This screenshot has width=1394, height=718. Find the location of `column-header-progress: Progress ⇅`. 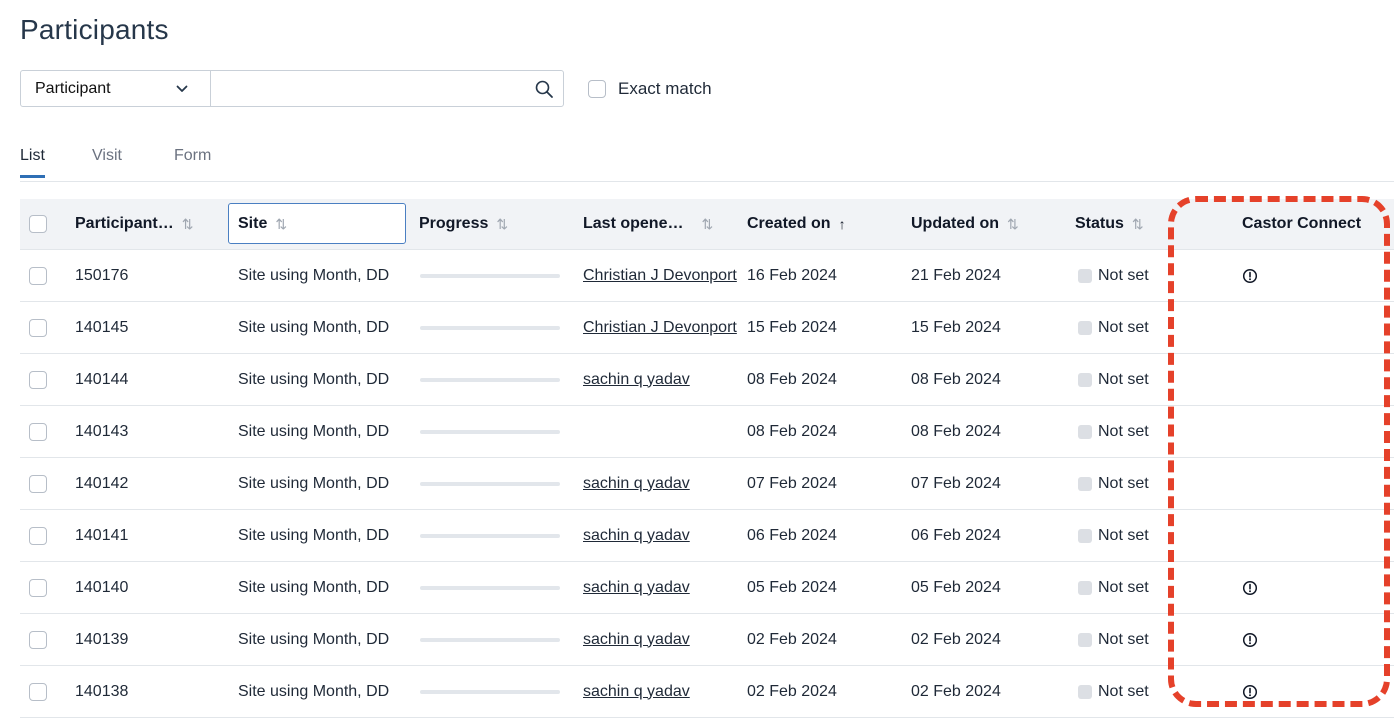

column-header-progress: Progress ⇅ is located at coordinates (463, 224).